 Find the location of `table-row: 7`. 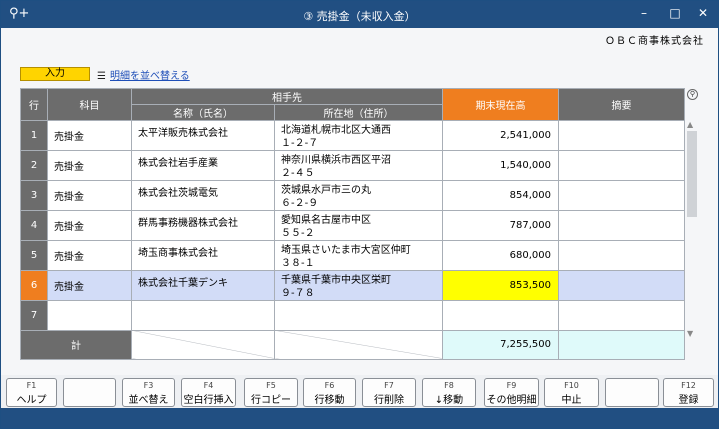

table-row: 7 is located at coordinates (352, 315).